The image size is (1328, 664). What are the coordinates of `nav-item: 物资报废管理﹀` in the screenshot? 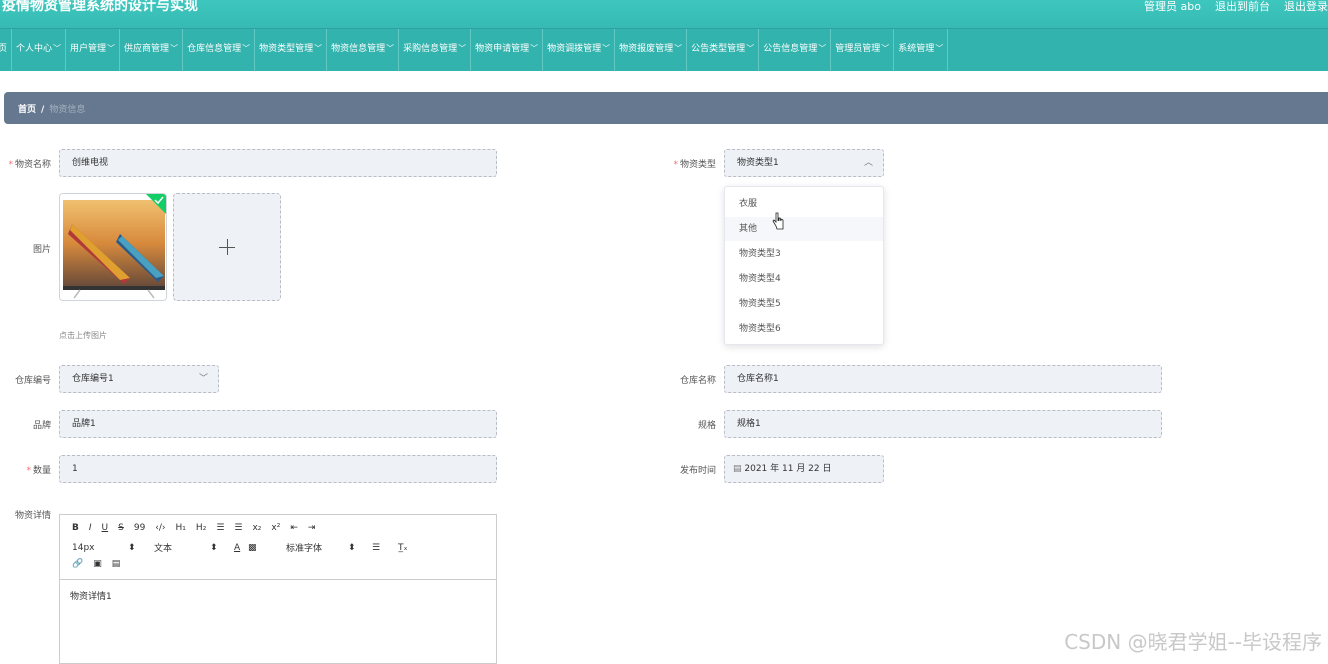 It's located at (651, 50).